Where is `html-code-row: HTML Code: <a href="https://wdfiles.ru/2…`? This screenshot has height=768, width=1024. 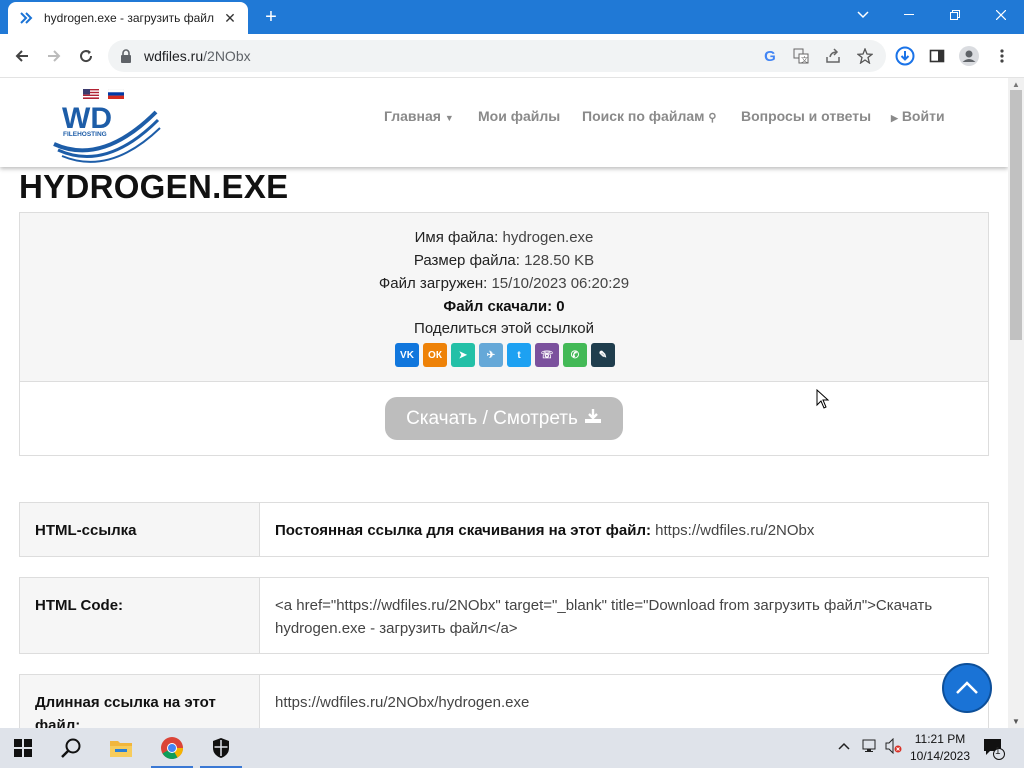
html-code-row: HTML Code: <a href="https://wdfiles.ru/2… is located at coordinates (504, 615).